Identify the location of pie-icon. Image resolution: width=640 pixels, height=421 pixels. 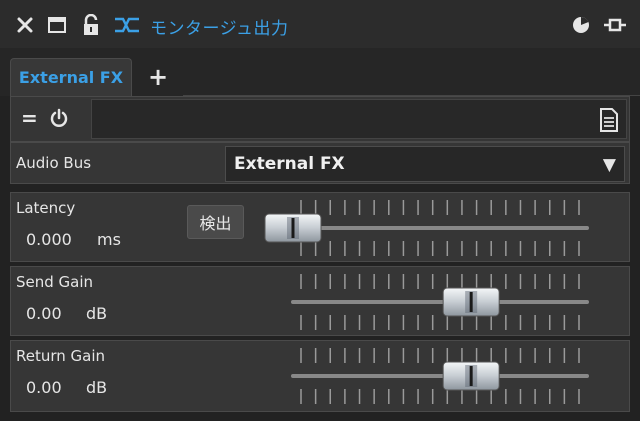
(581, 25).